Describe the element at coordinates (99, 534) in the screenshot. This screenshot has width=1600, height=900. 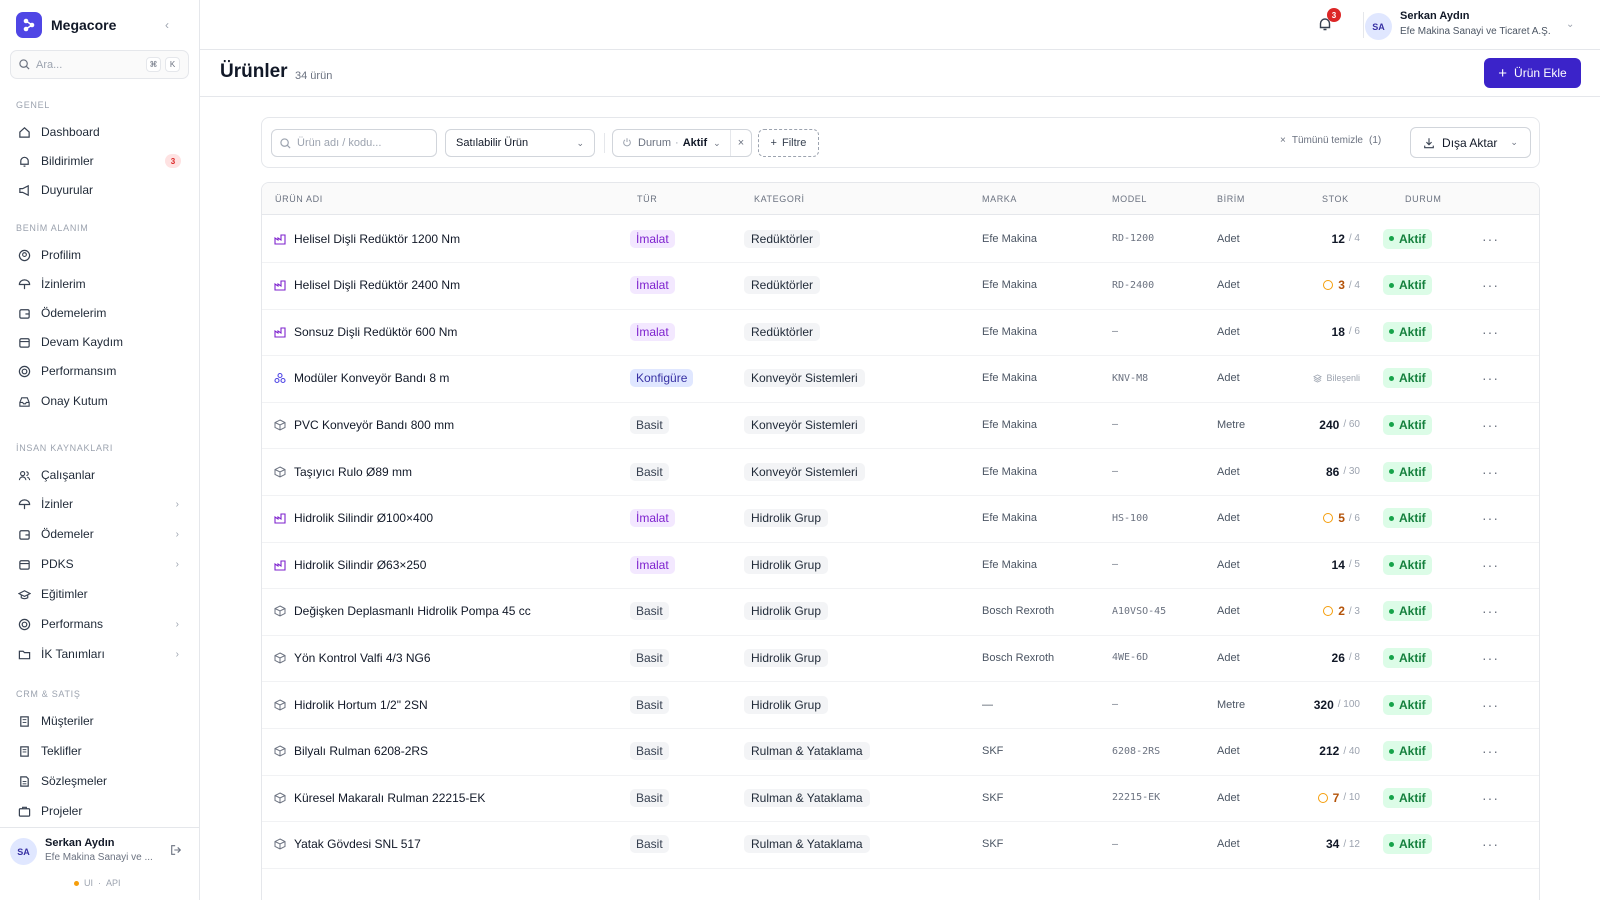
I see `sidebar-item-odemeler: Ödemeler ›` at that location.